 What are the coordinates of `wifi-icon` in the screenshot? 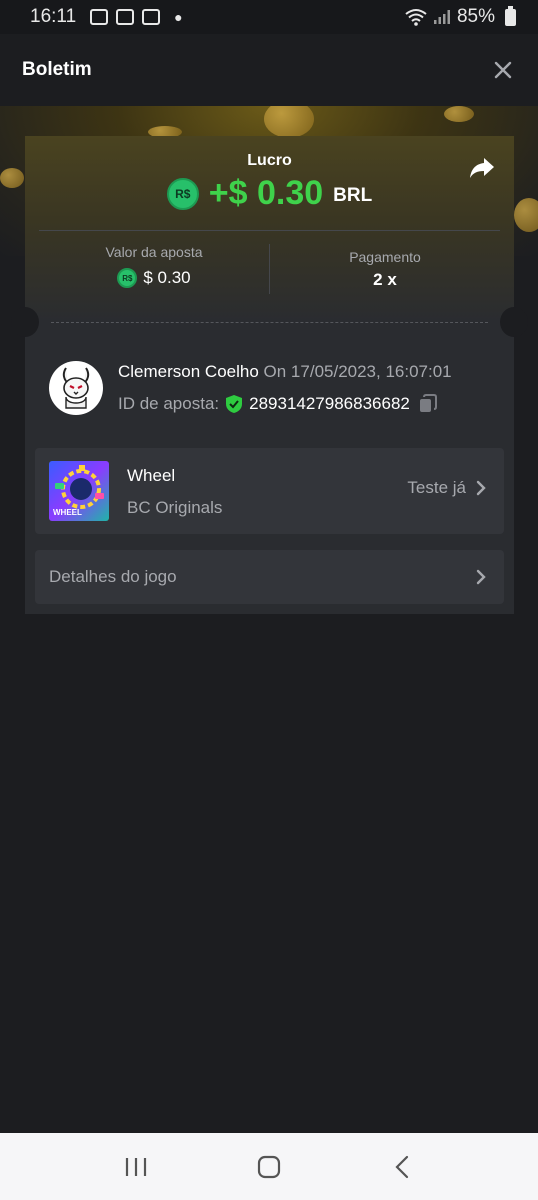 It's located at (416, 17).